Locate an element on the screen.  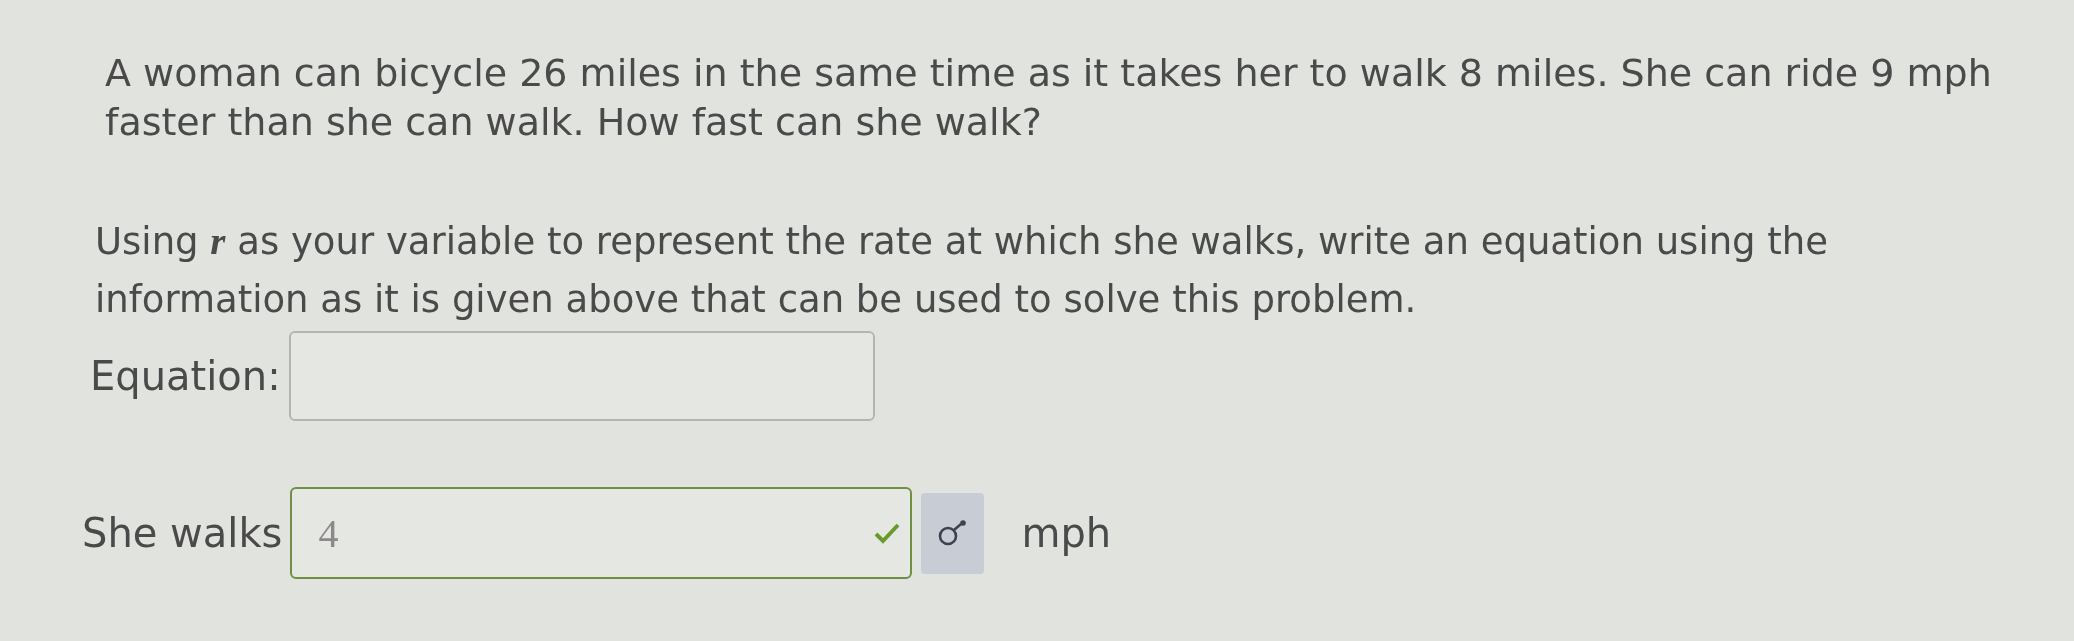
equation-field is located at coordinates (581, 376).